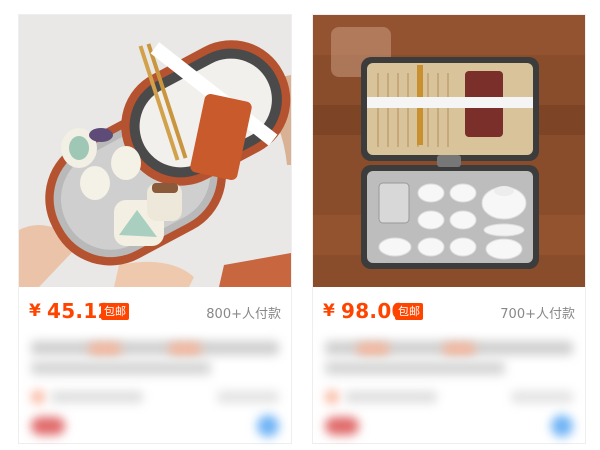  Describe the element at coordinates (155, 348) in the screenshot. I see `product-title-blurred` at that location.